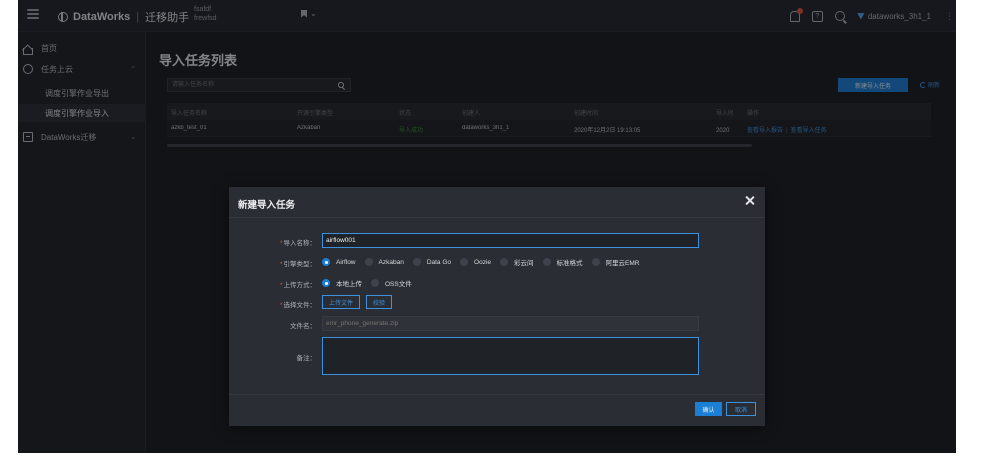  Describe the element at coordinates (750, 201) in the screenshot. I see `close-icon` at that location.